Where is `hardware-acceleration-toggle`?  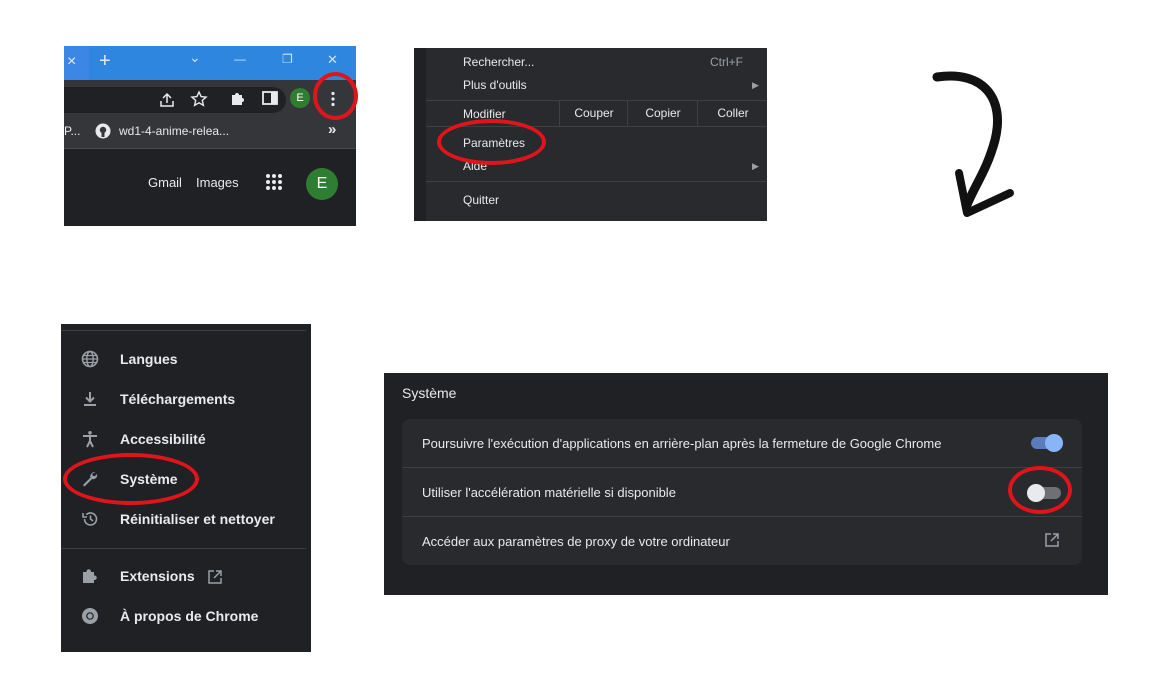
hardware-acceleration-toggle is located at coordinates (1044, 493).